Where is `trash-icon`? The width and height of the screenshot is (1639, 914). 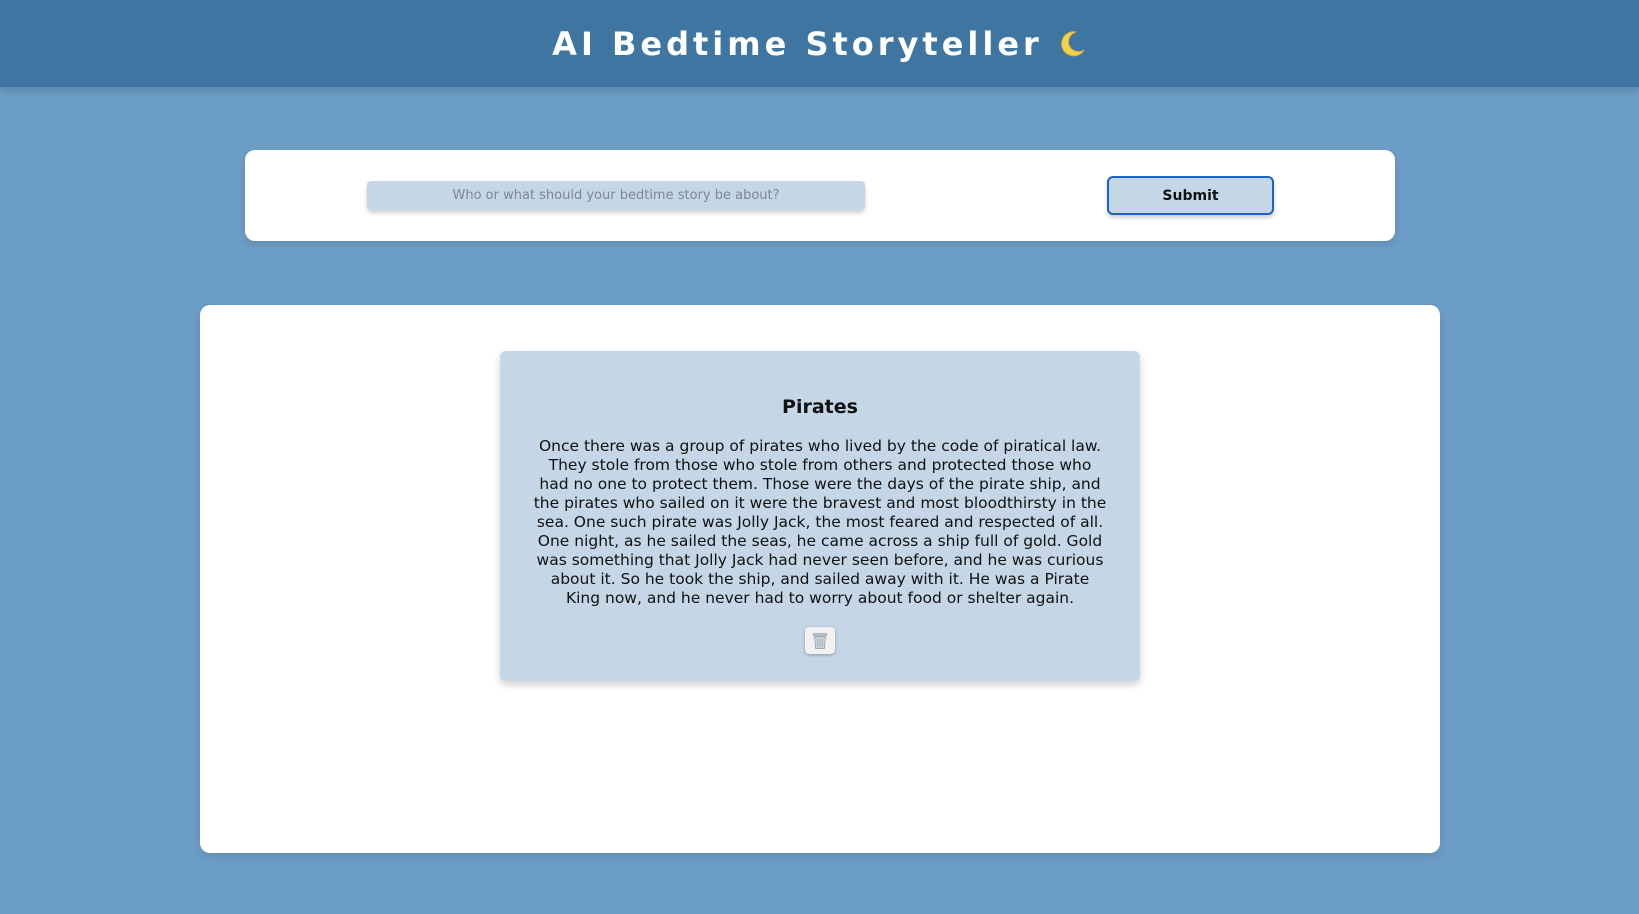 trash-icon is located at coordinates (820, 641).